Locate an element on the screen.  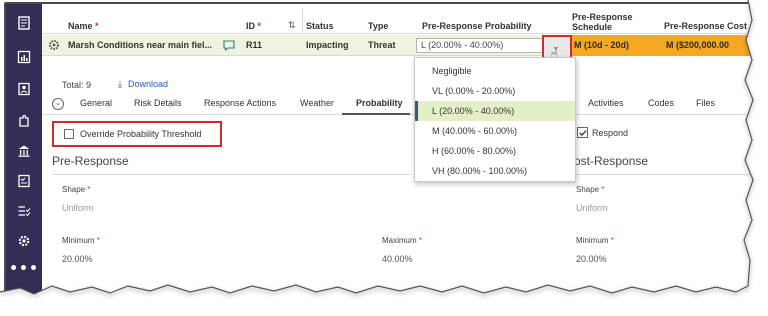
checklist-icon is located at coordinates (24, 181).